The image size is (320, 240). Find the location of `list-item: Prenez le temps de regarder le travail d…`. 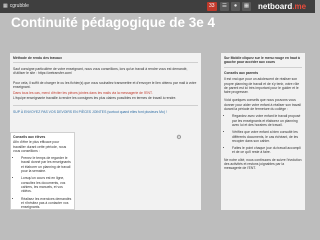

list-item: Prenez le temps de regarder le travail d… is located at coordinates (46, 164).